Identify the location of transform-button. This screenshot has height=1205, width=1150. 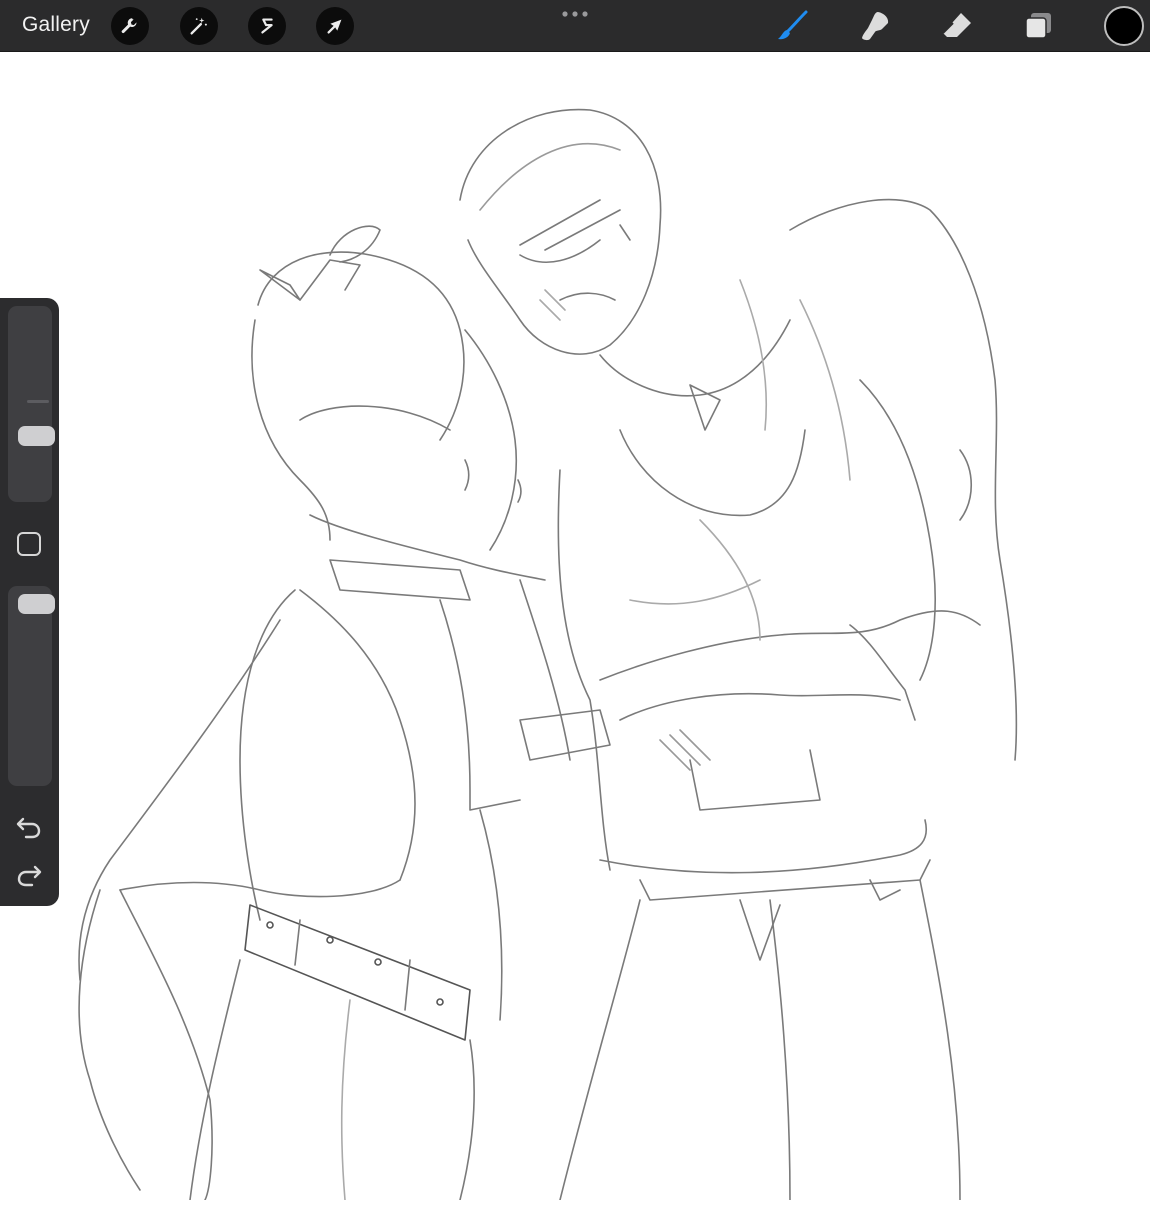
(335, 26).